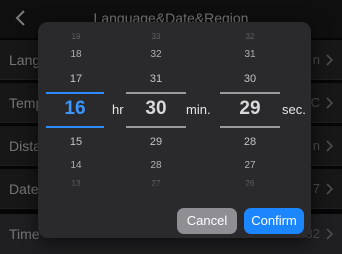  I want to click on selected-second-value: 29, so click(250, 108).